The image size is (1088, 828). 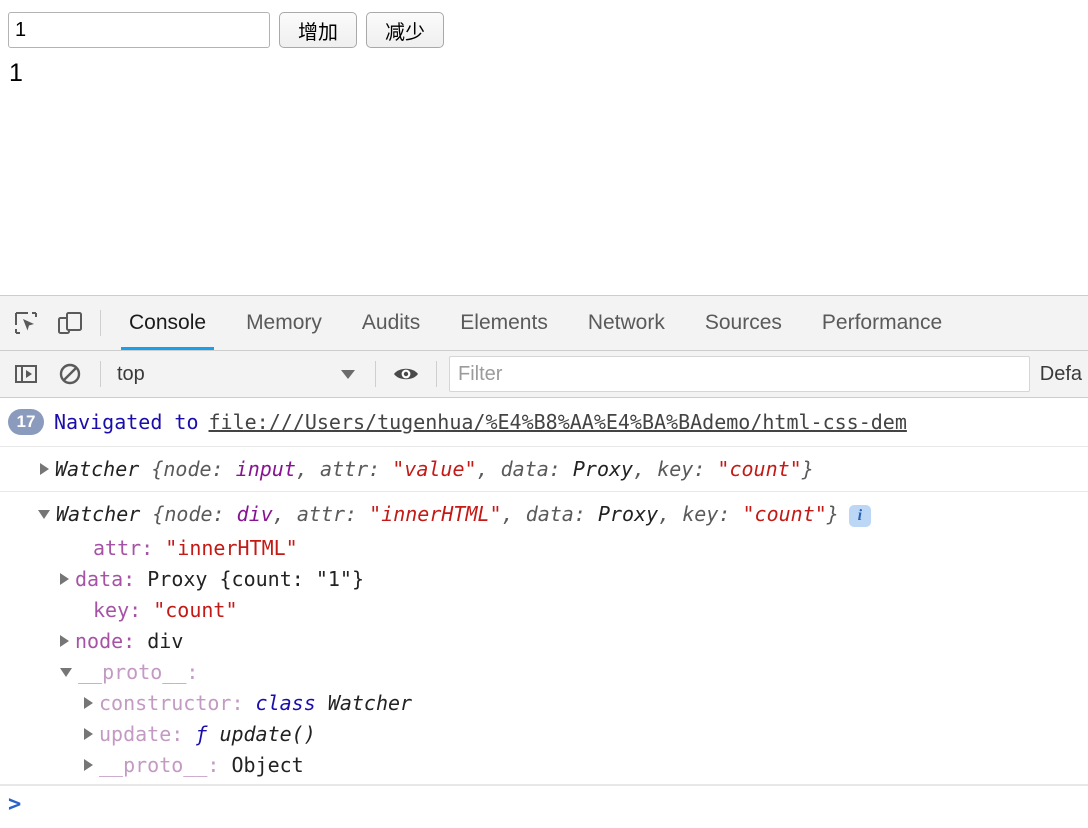 What do you see at coordinates (284, 323) in the screenshot?
I see `tab-memory: Memory` at bounding box center [284, 323].